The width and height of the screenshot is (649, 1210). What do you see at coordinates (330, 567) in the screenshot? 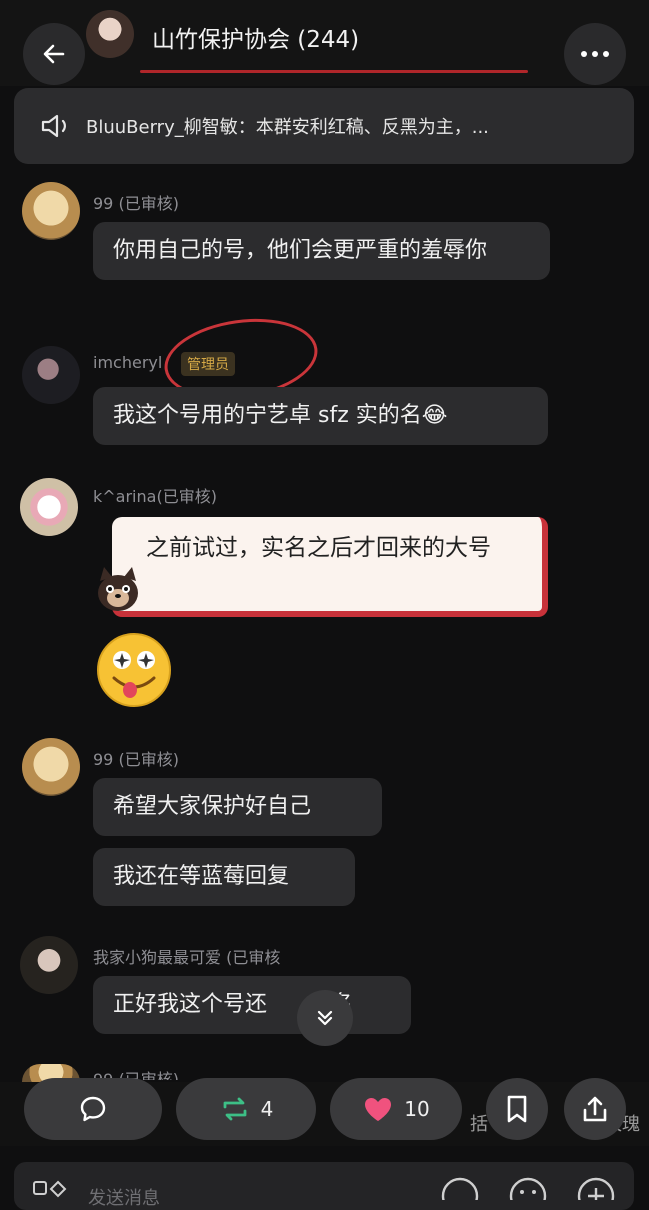
I see `message-bubble-decorated: 之前试过，实名之后才回来的大号` at bounding box center [330, 567].